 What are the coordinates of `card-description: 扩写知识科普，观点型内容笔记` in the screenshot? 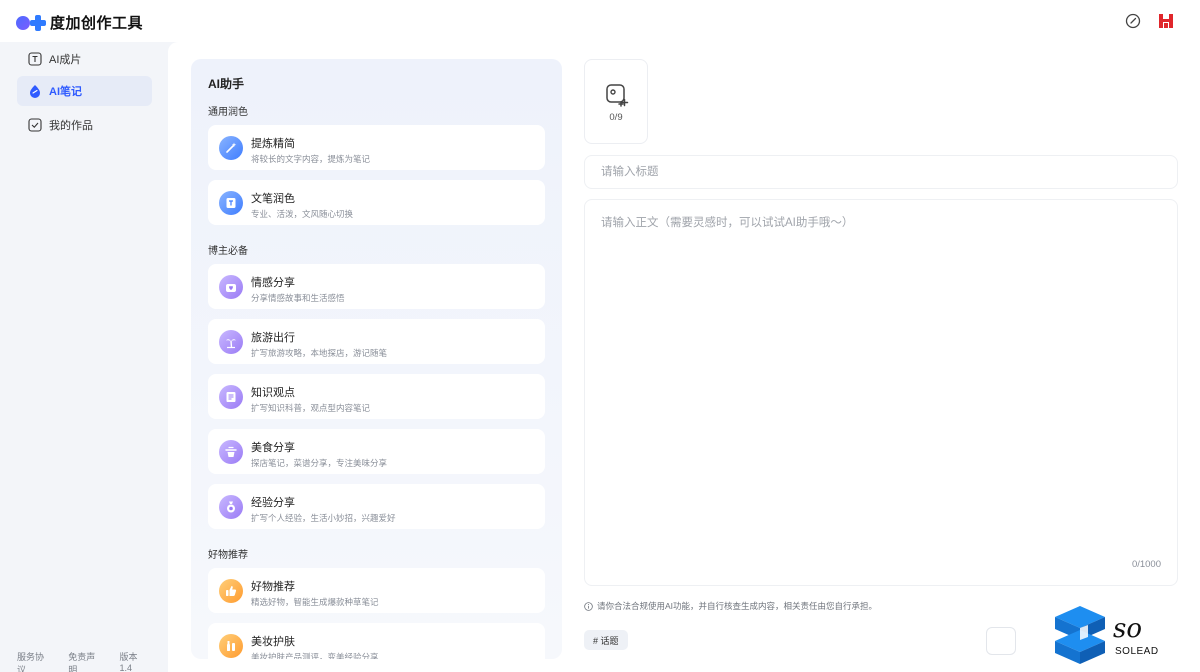 It's located at (311, 408).